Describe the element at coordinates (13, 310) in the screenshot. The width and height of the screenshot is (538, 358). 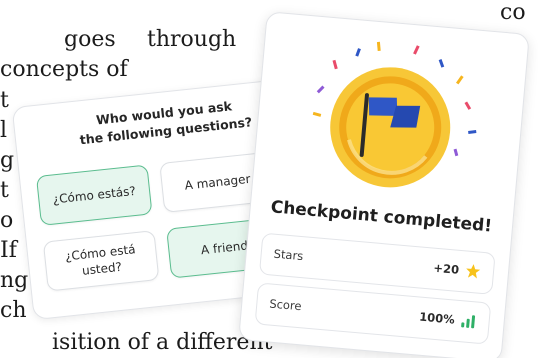
I see `bg-text-fragment: ch` at that location.